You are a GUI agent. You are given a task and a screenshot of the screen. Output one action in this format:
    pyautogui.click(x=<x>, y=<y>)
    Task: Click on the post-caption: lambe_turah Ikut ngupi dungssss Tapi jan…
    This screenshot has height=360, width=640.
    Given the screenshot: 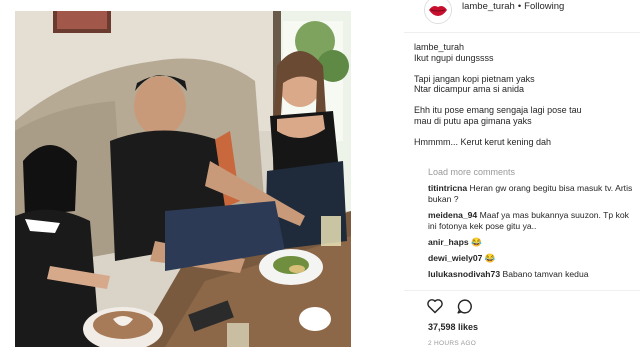 What is the action you would take?
    pyautogui.click(x=525, y=94)
    